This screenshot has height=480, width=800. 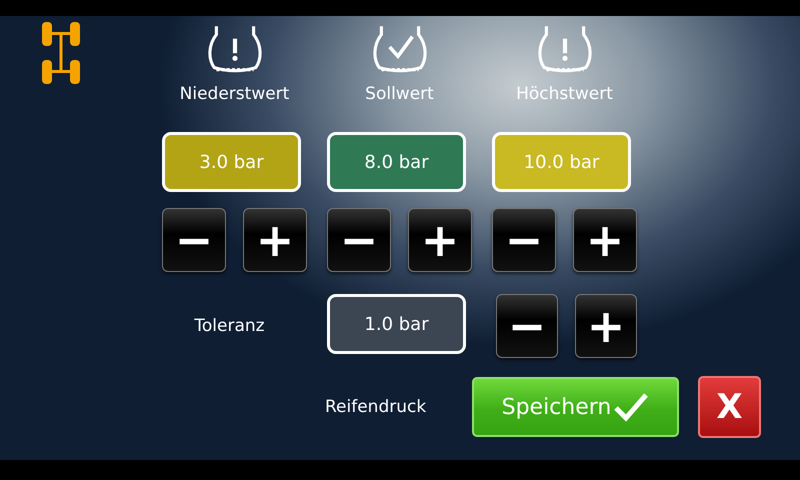 I want to click on value-display: 3.0 bar, so click(x=231, y=162).